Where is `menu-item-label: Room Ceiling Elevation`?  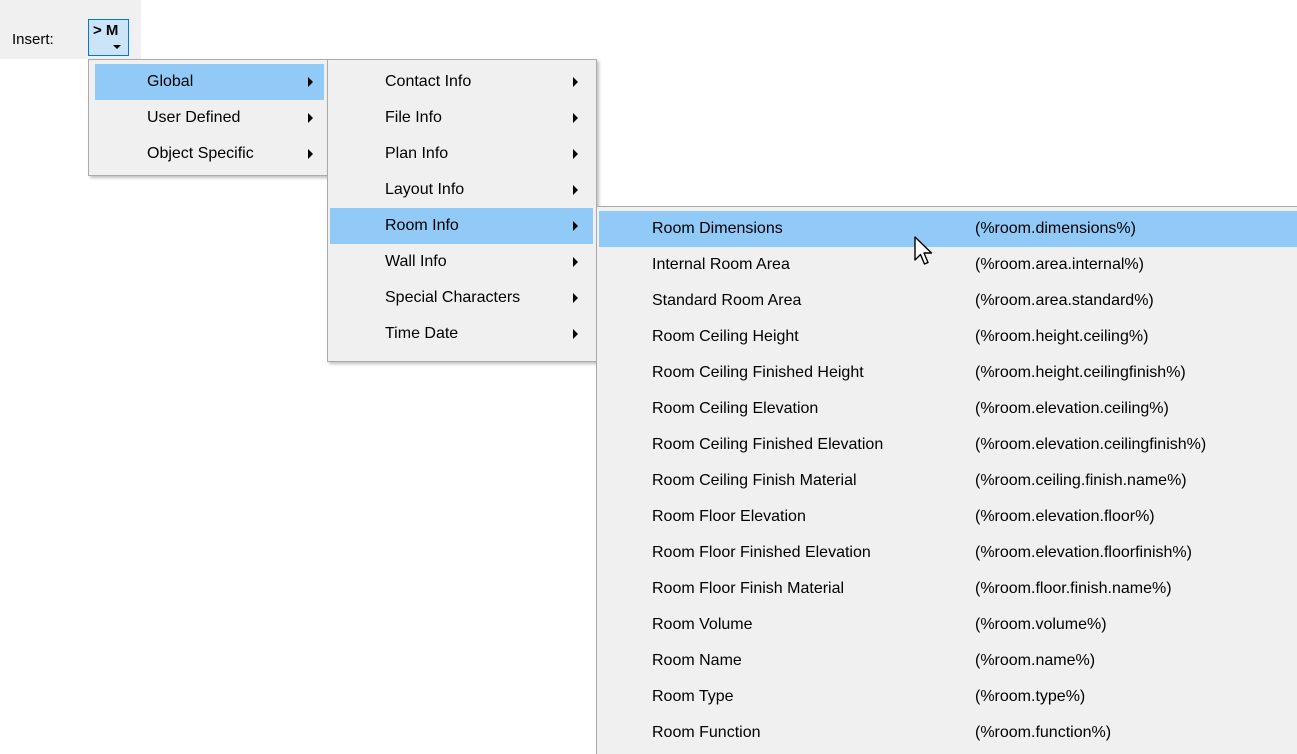 menu-item-label: Room Ceiling Elevation is located at coordinates (735, 408).